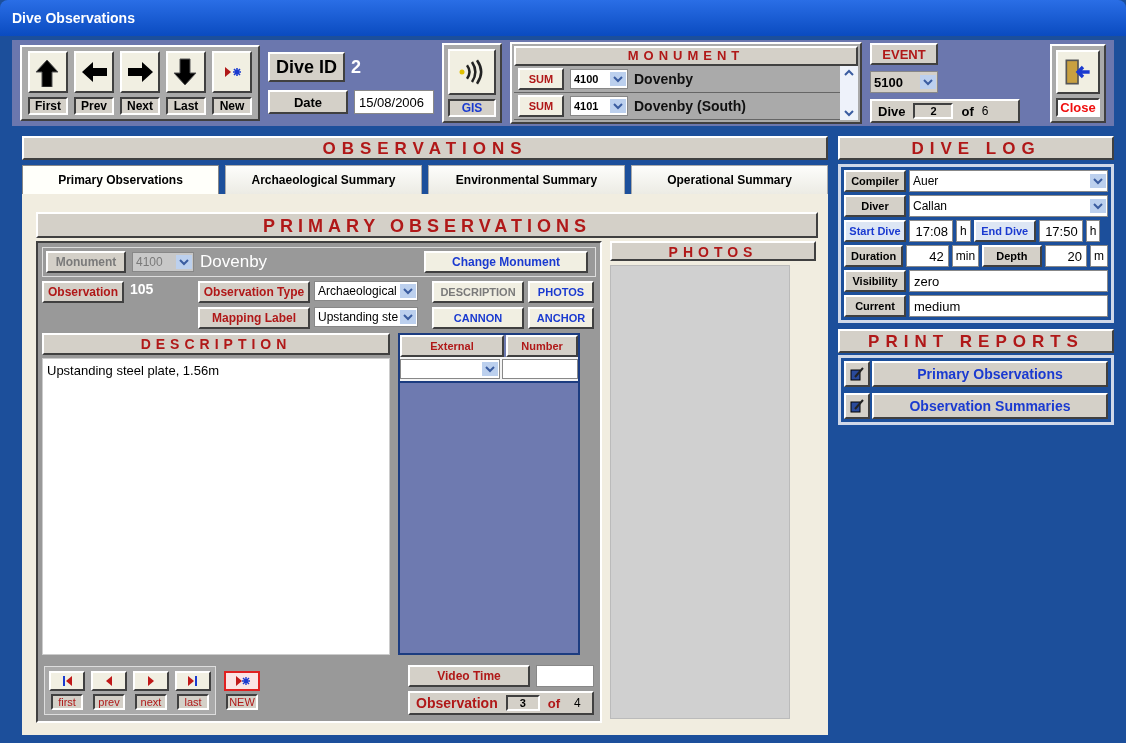 The width and height of the screenshot is (1126, 743). Describe the element at coordinates (469, 676) in the screenshot. I see `video-time-label: Video Time` at that location.